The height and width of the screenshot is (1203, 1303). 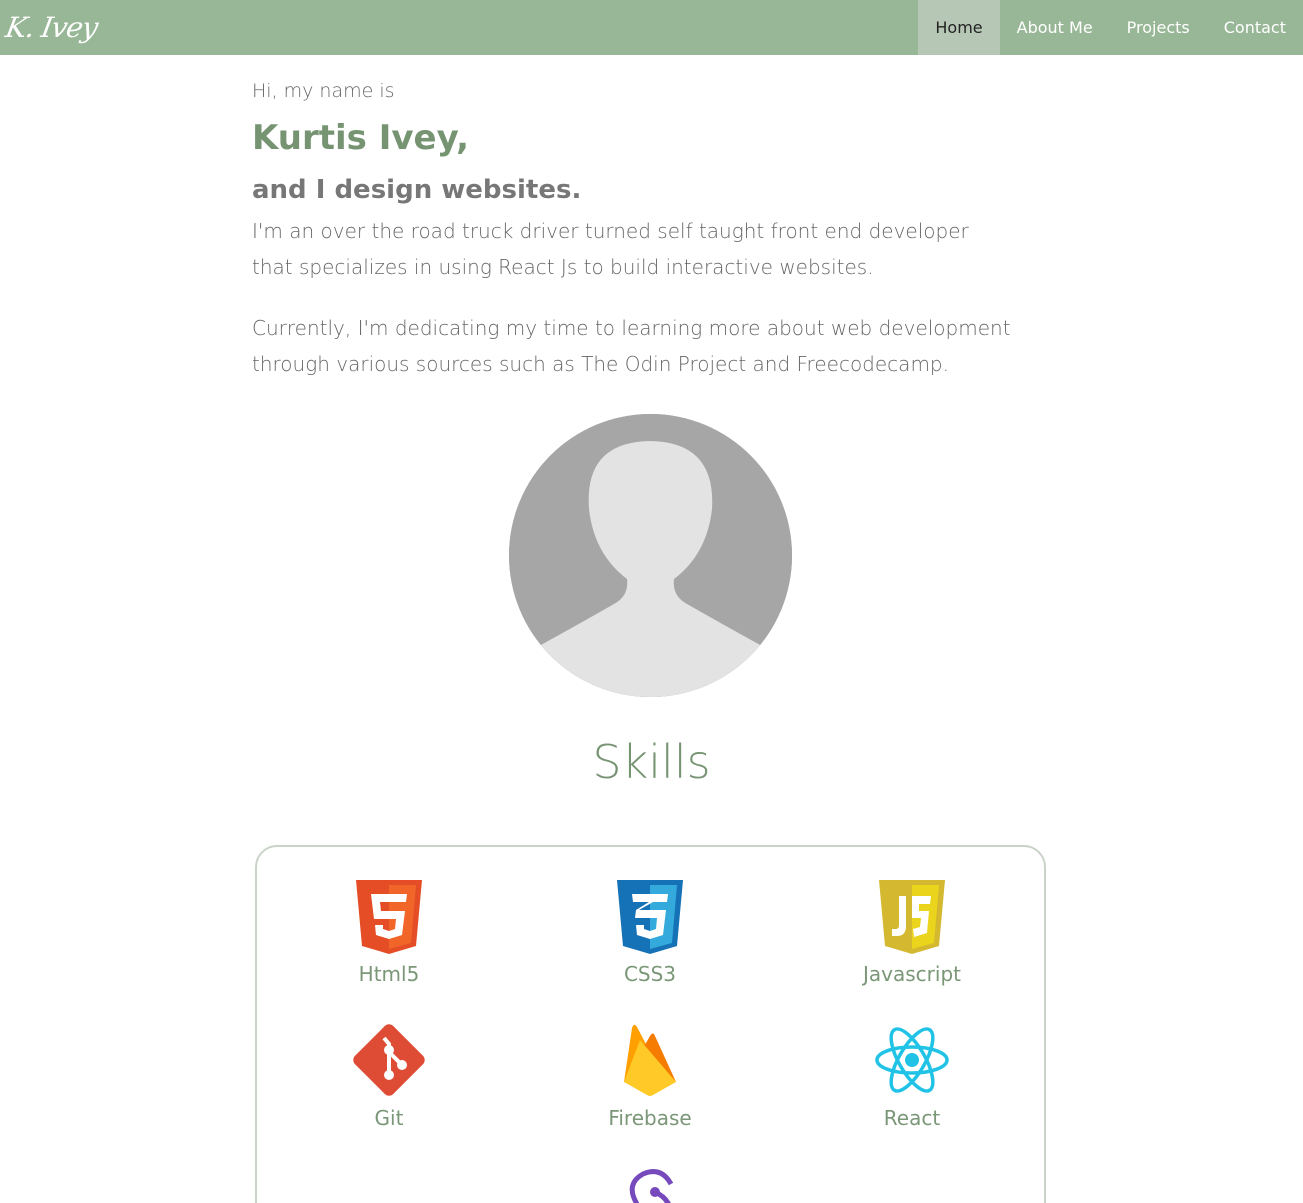 I want to click on nav-home: Home, so click(x=959, y=27).